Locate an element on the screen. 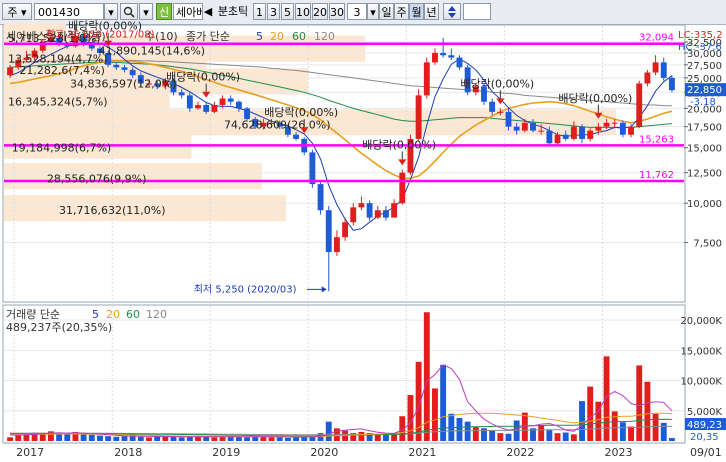 Image resolution: width=726 pixels, height=462 pixels. x-tick-label: 2017 is located at coordinates (30, 452).